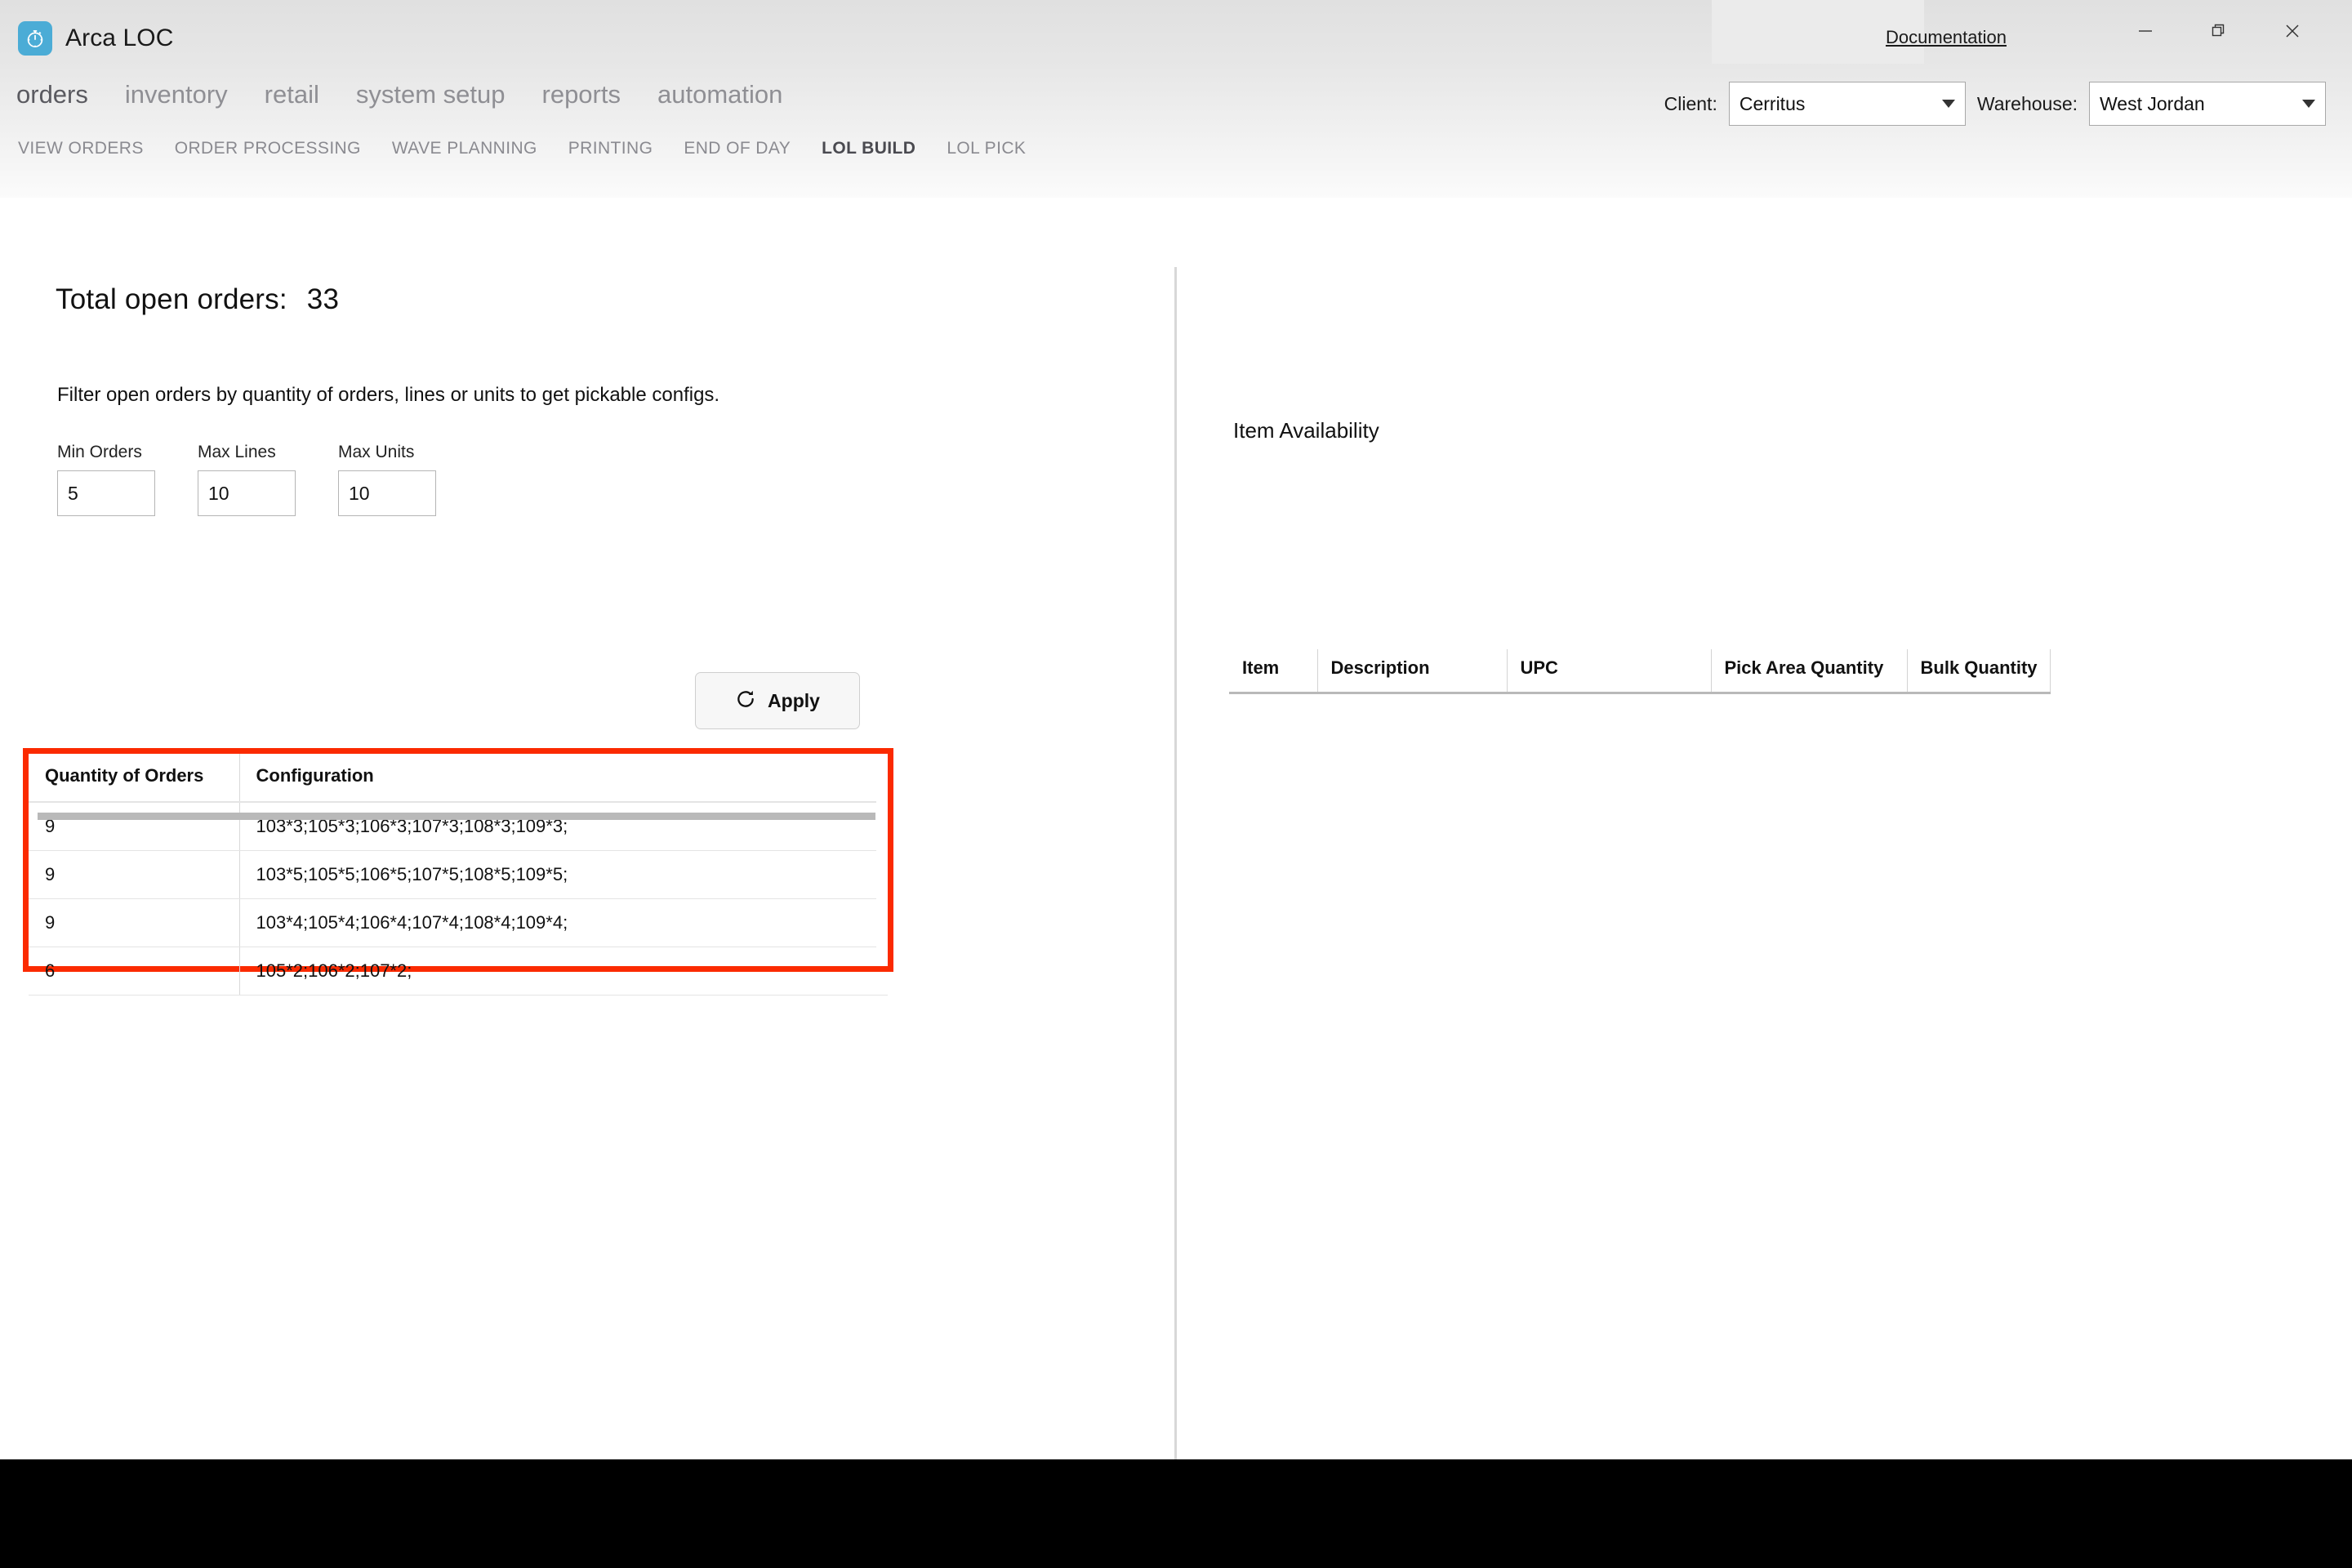 The width and height of the screenshot is (2352, 1568). Describe the element at coordinates (247, 493) in the screenshot. I see `max-lines-input` at that location.